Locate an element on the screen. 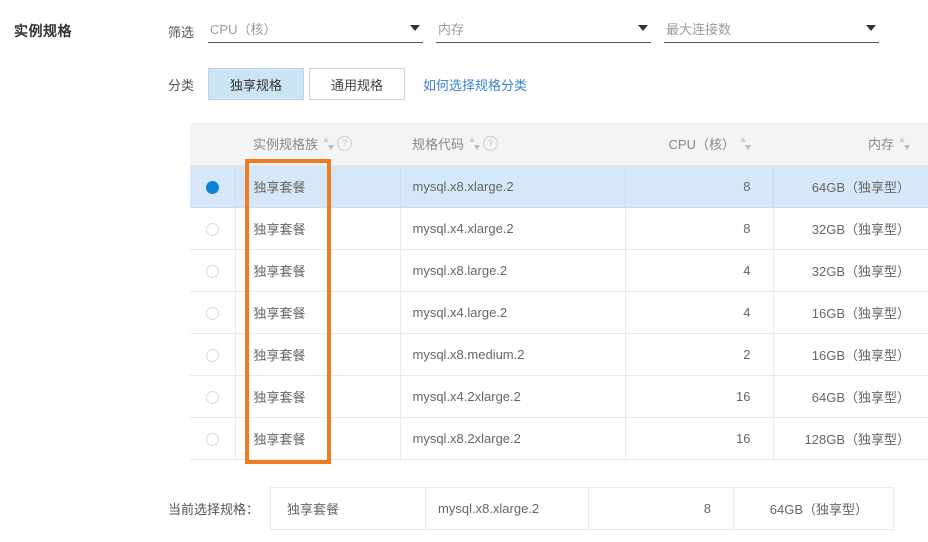  table-row: 独享套餐 mysql.x8.2xlarge.2 16 128GB（独享型） is located at coordinates (559, 438).